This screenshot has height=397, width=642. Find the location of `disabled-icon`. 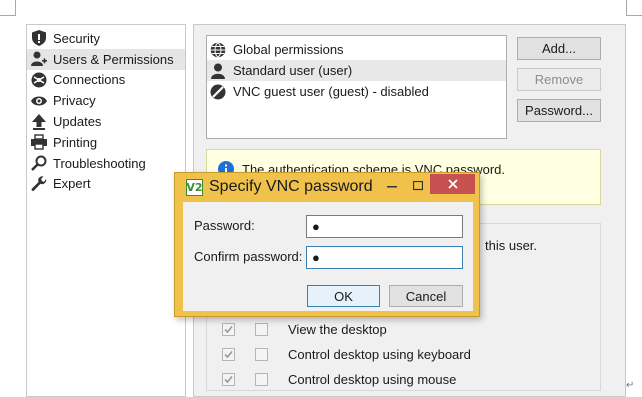

disabled-icon is located at coordinates (218, 92).